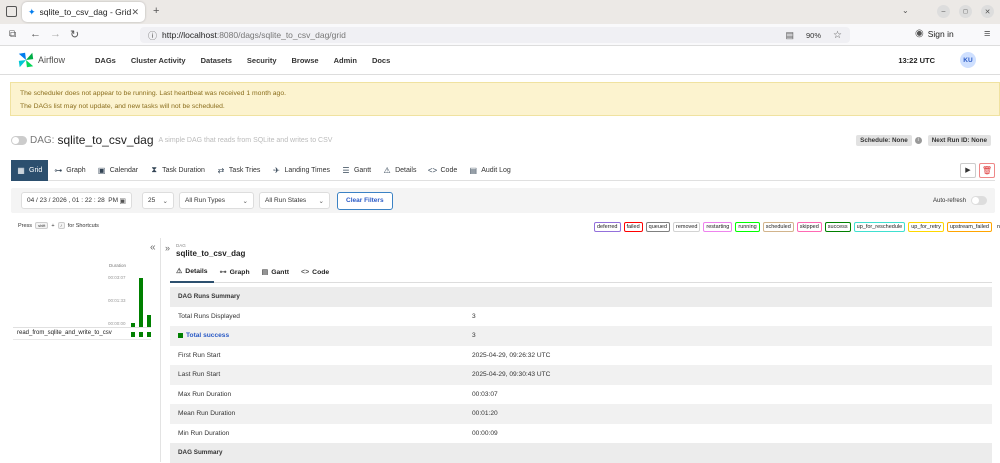 The image size is (1000, 463). Describe the element at coordinates (19, 140) in the screenshot. I see `dag-pause-toggle` at that location.